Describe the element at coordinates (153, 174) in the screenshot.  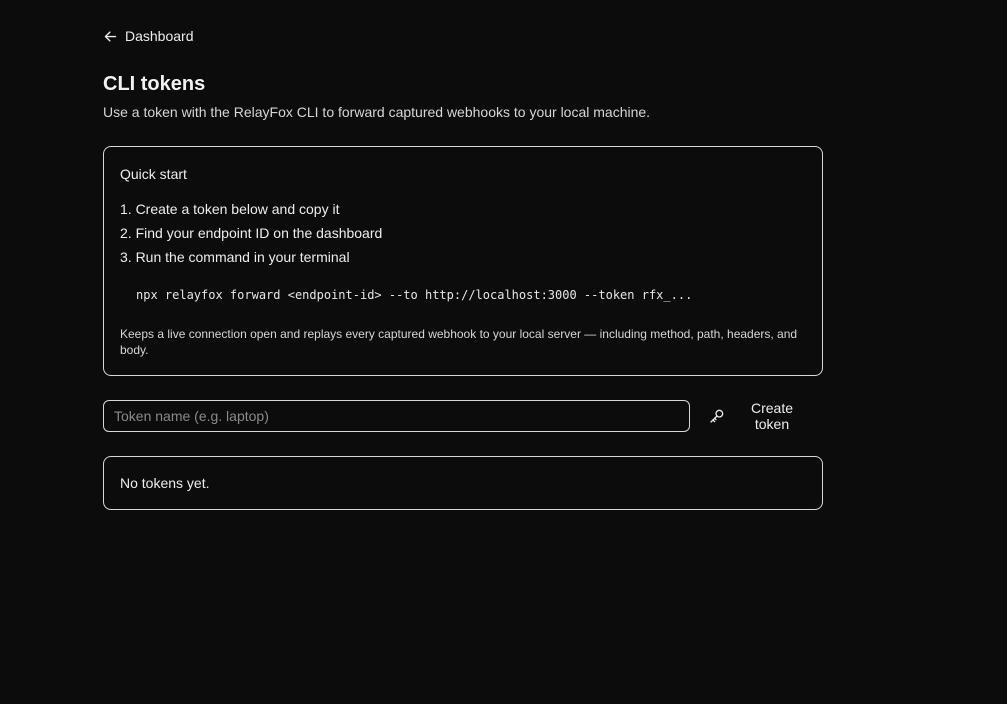
I see `quick-start-title: Quick start` at that location.